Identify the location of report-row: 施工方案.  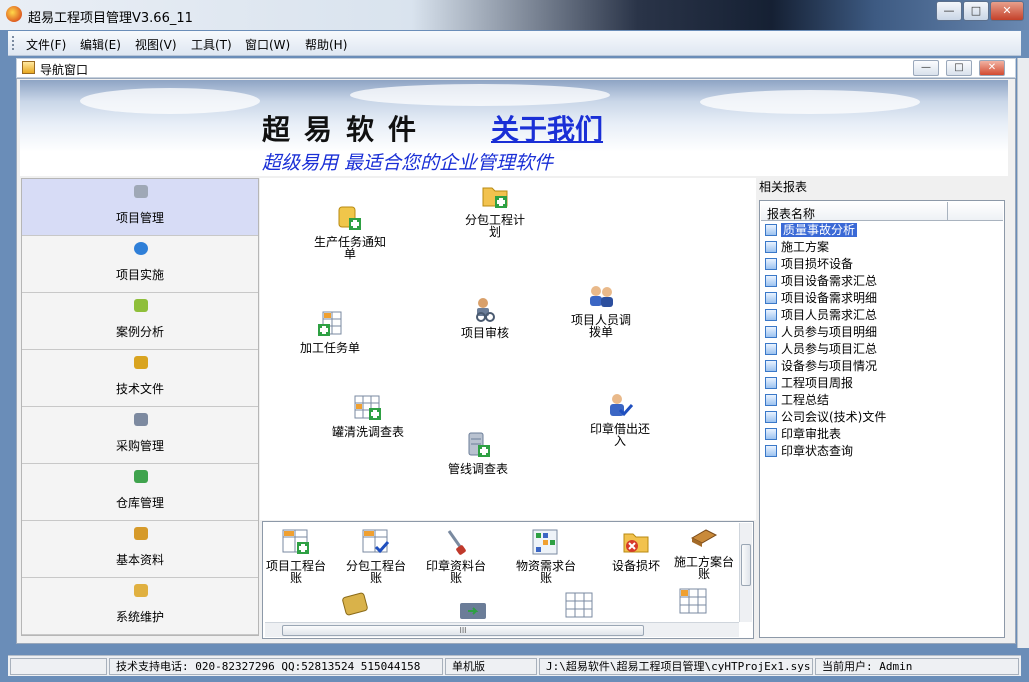
(797, 248).